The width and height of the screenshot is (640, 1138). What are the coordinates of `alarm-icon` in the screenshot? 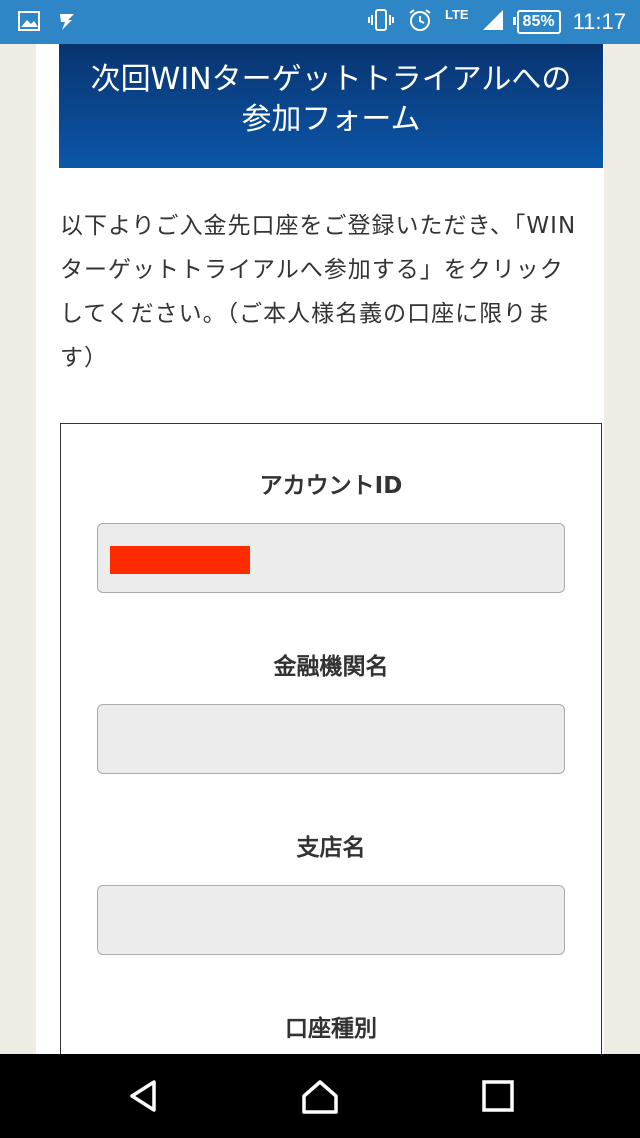 It's located at (420, 22).